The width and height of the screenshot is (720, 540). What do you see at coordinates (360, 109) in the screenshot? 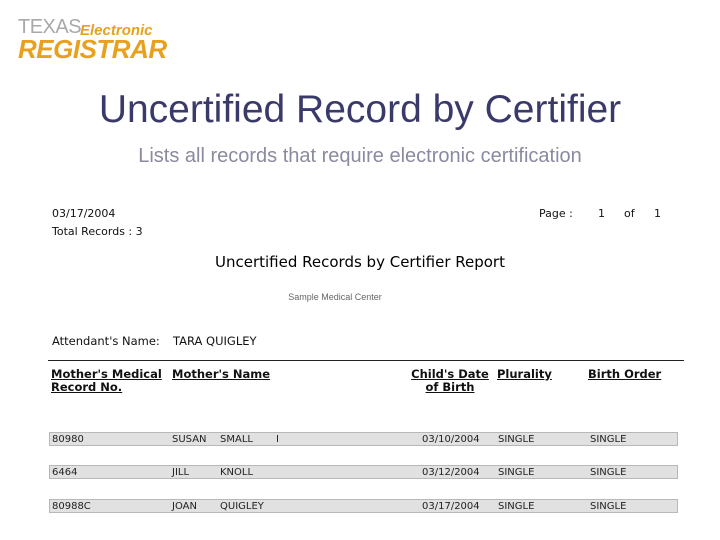
I see `slide-title: Uncertified Record by Certifier` at bounding box center [360, 109].